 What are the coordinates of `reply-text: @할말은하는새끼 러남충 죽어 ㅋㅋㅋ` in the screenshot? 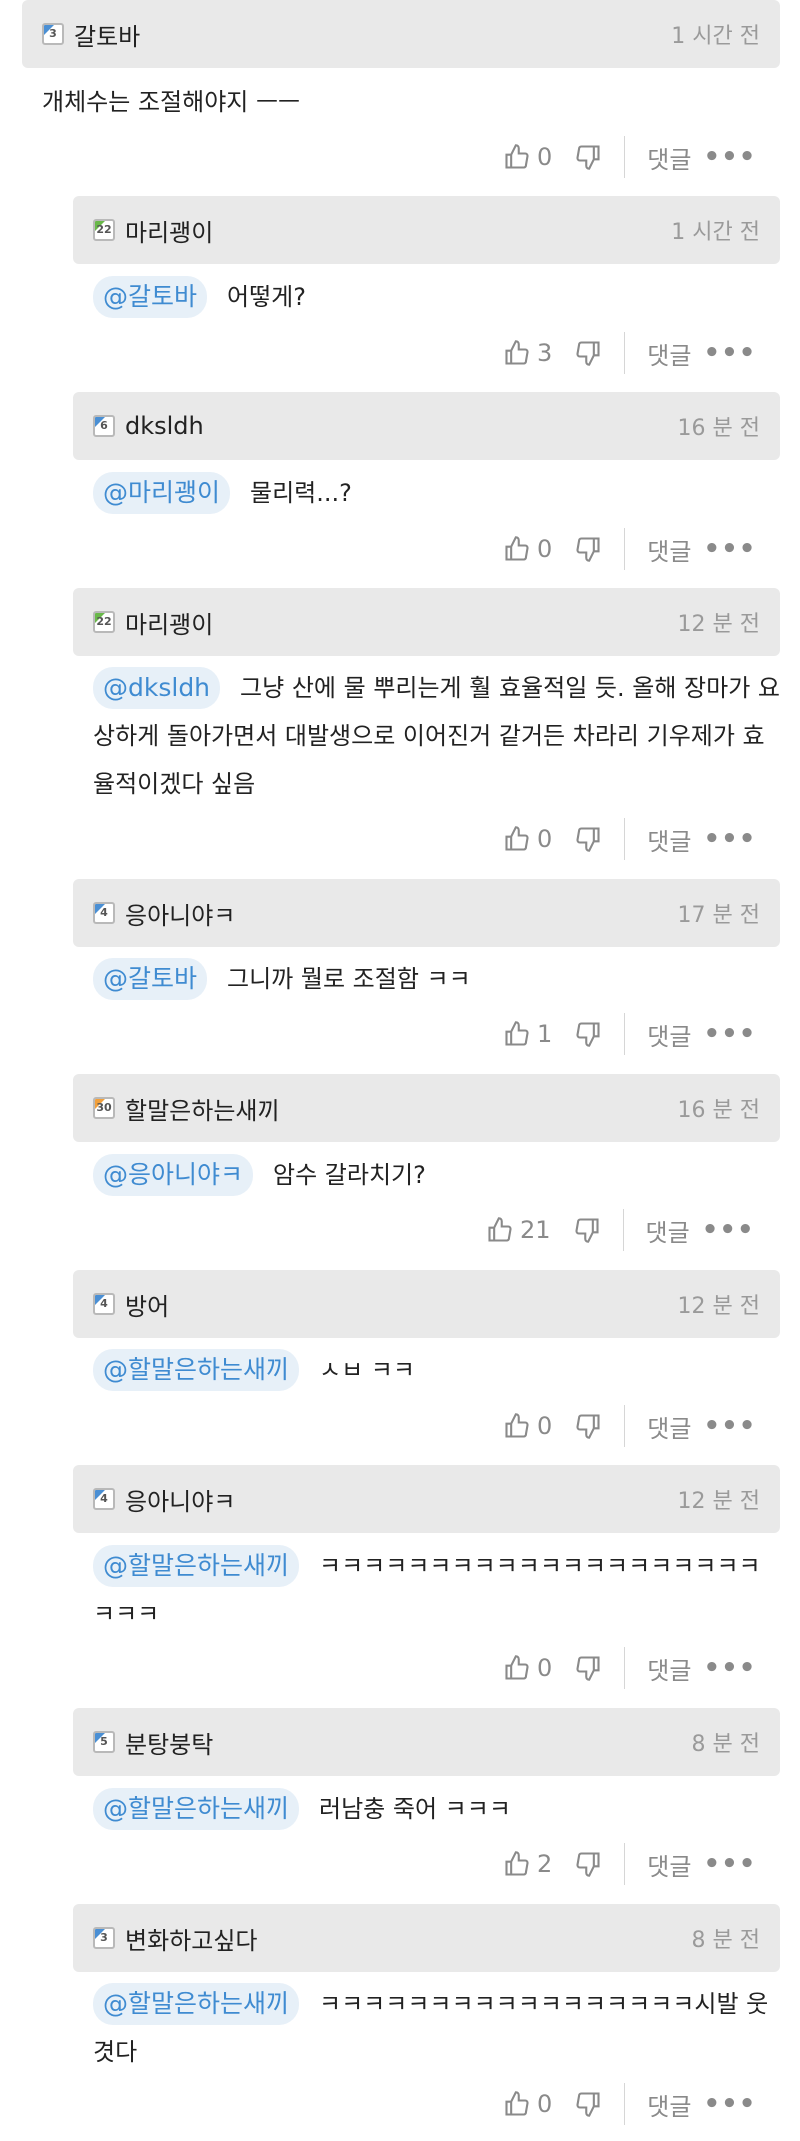 It's located at (428, 1809).